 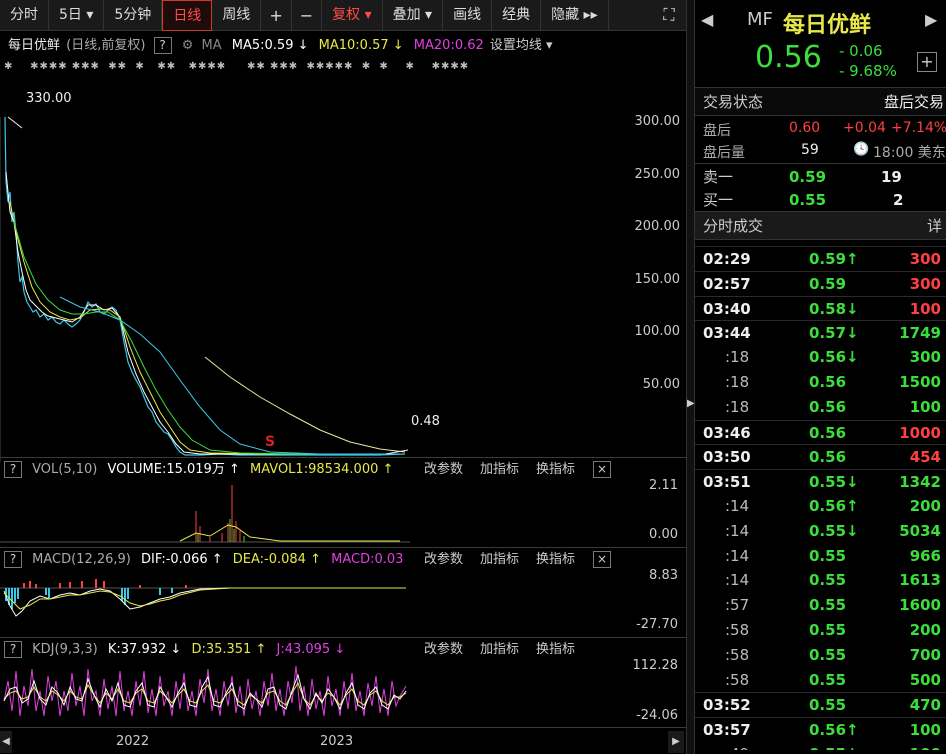 I want to click on y-tick-150: 150.00, so click(x=652, y=279).